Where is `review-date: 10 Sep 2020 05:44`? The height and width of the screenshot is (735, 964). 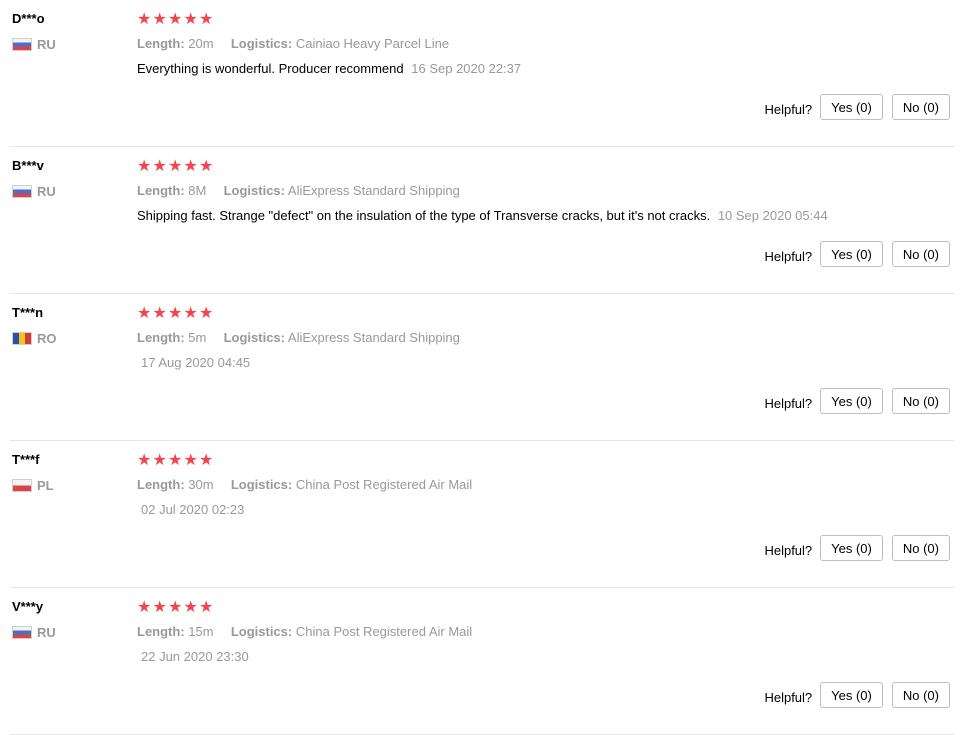
review-date: 10 Sep 2020 05:44 is located at coordinates (772, 215).